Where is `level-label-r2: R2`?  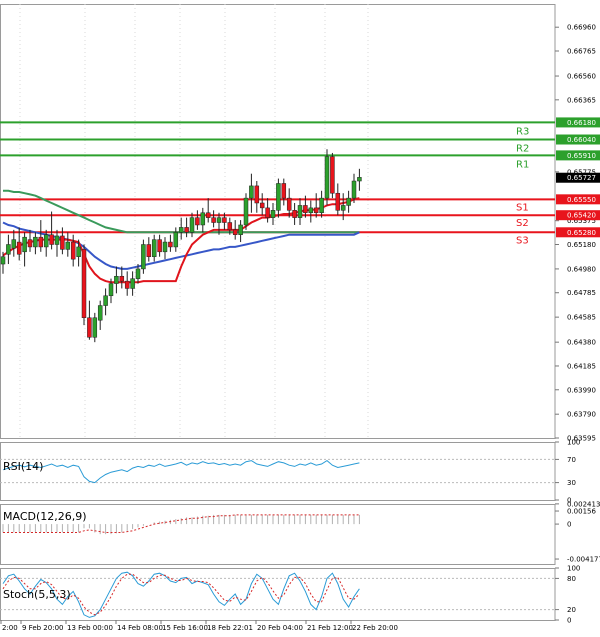 level-label-r2: R2 is located at coordinates (522, 149).